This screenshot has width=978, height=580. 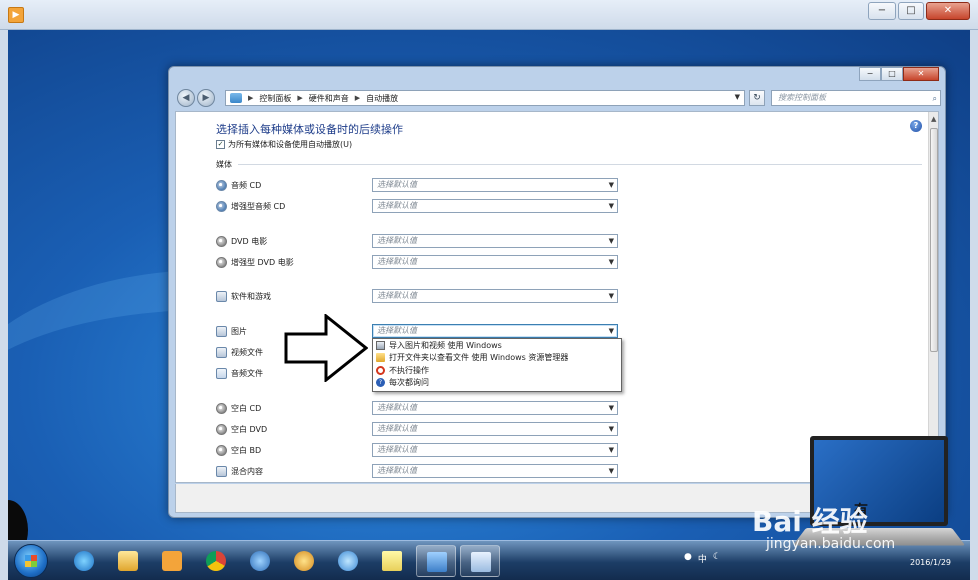 I want to click on mixed-content-icon, so click(x=221, y=471).